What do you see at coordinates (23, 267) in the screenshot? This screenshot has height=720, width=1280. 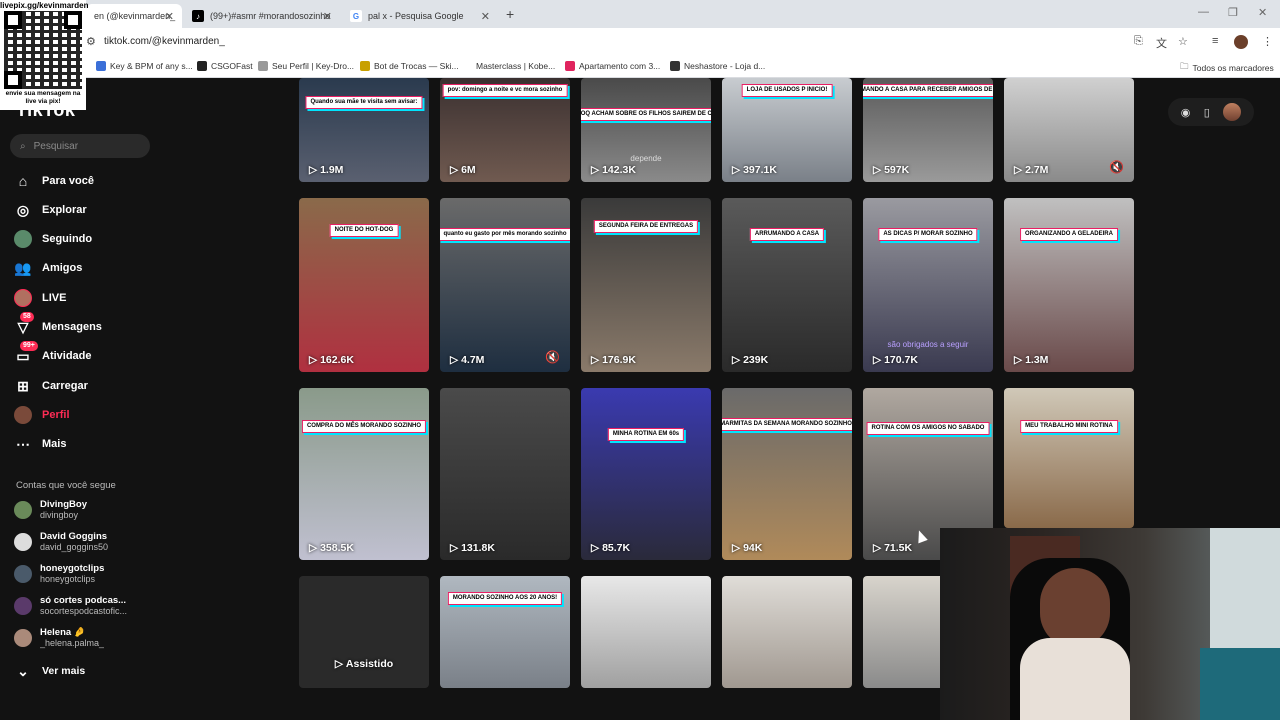 I see `friends-icon: 👥` at bounding box center [23, 267].